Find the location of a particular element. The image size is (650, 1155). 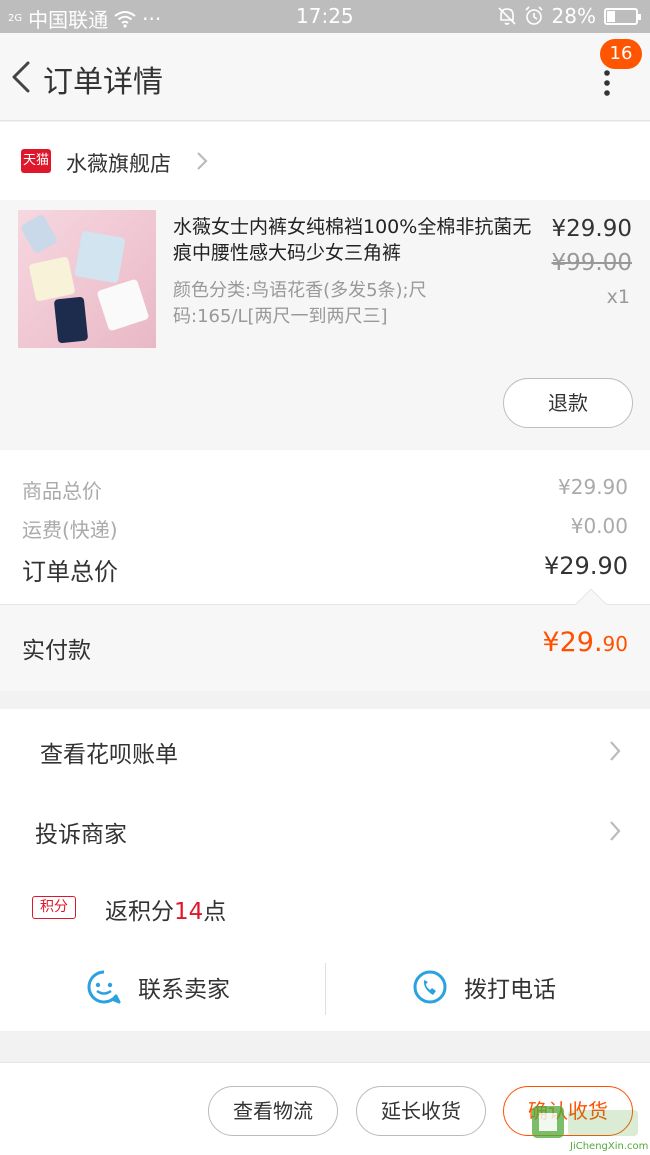

paid-amount-cents: 90 is located at coordinates (615, 644).